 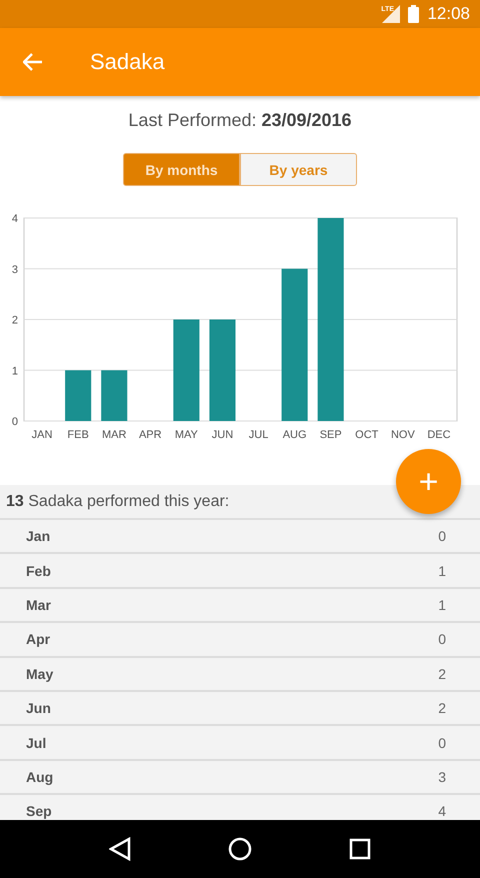 What do you see at coordinates (15, 371) in the screenshot?
I see `axis-tick-label: 1` at bounding box center [15, 371].